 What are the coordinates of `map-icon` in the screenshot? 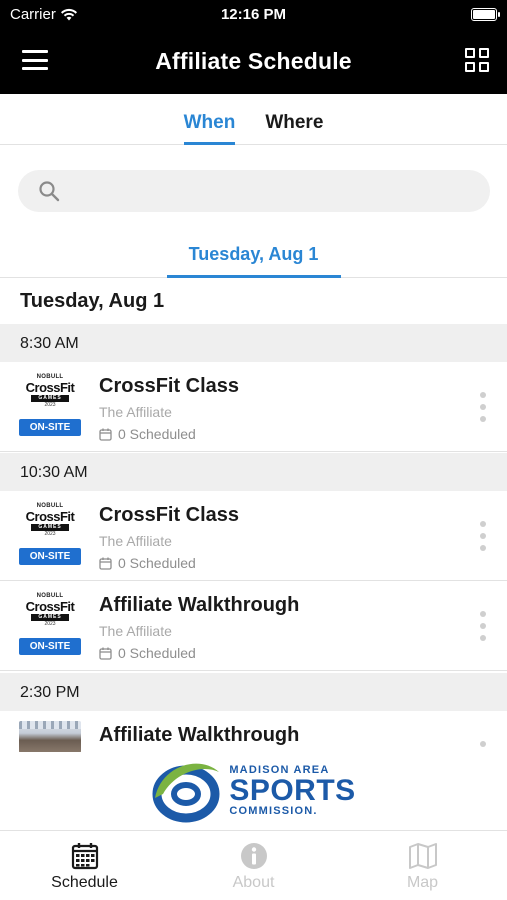 It's located at (422, 856).